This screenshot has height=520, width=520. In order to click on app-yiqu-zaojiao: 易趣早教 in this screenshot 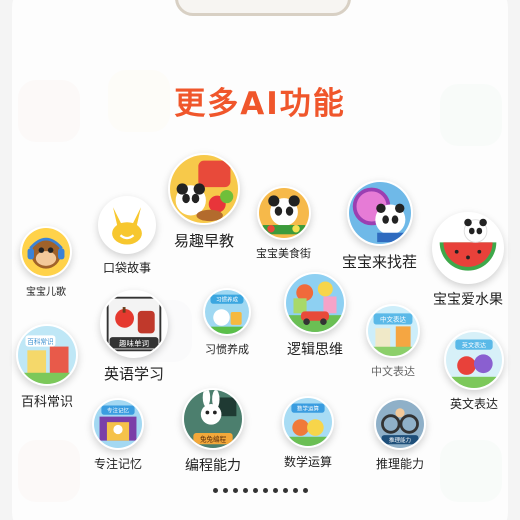, I will do `click(204, 202)`.